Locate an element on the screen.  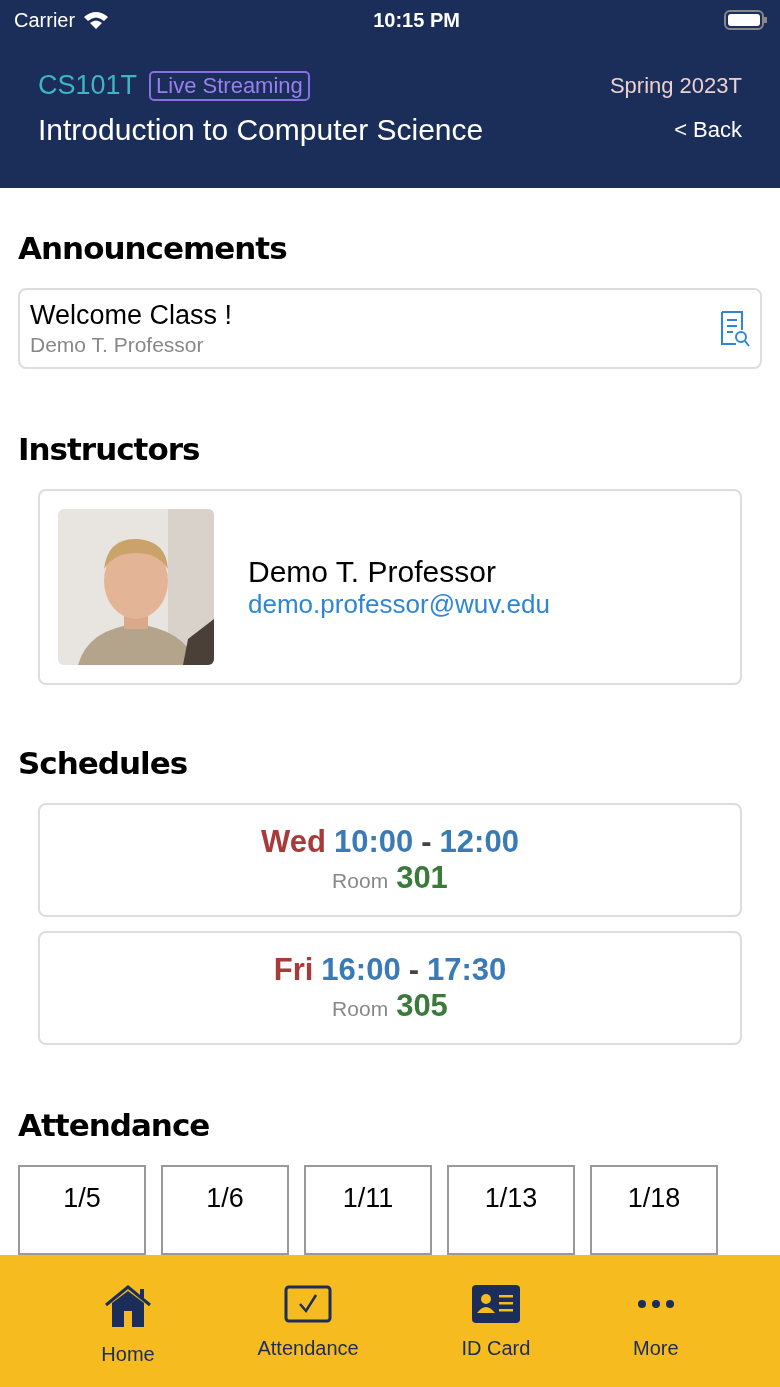
section-heading: Announcements is located at coordinates (153, 248).